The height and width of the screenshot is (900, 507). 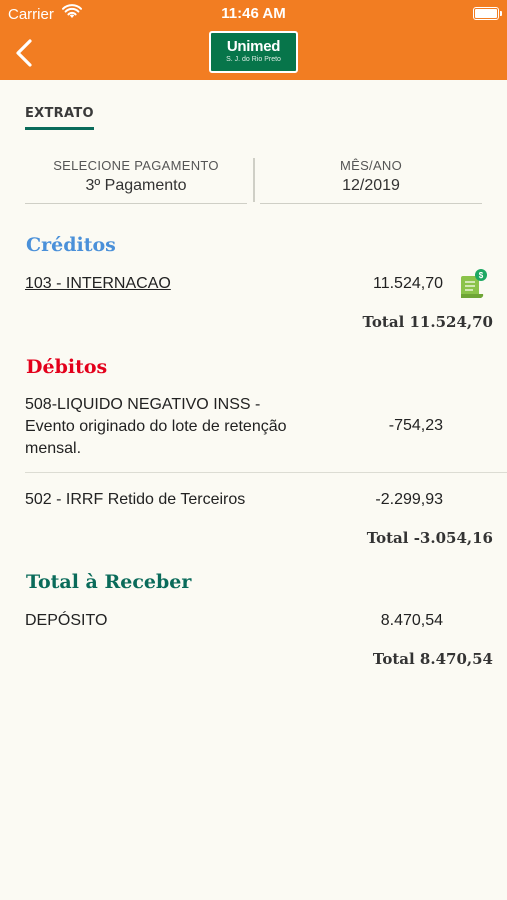 I want to click on receivable-title: Total à Receber, so click(x=109, y=582).